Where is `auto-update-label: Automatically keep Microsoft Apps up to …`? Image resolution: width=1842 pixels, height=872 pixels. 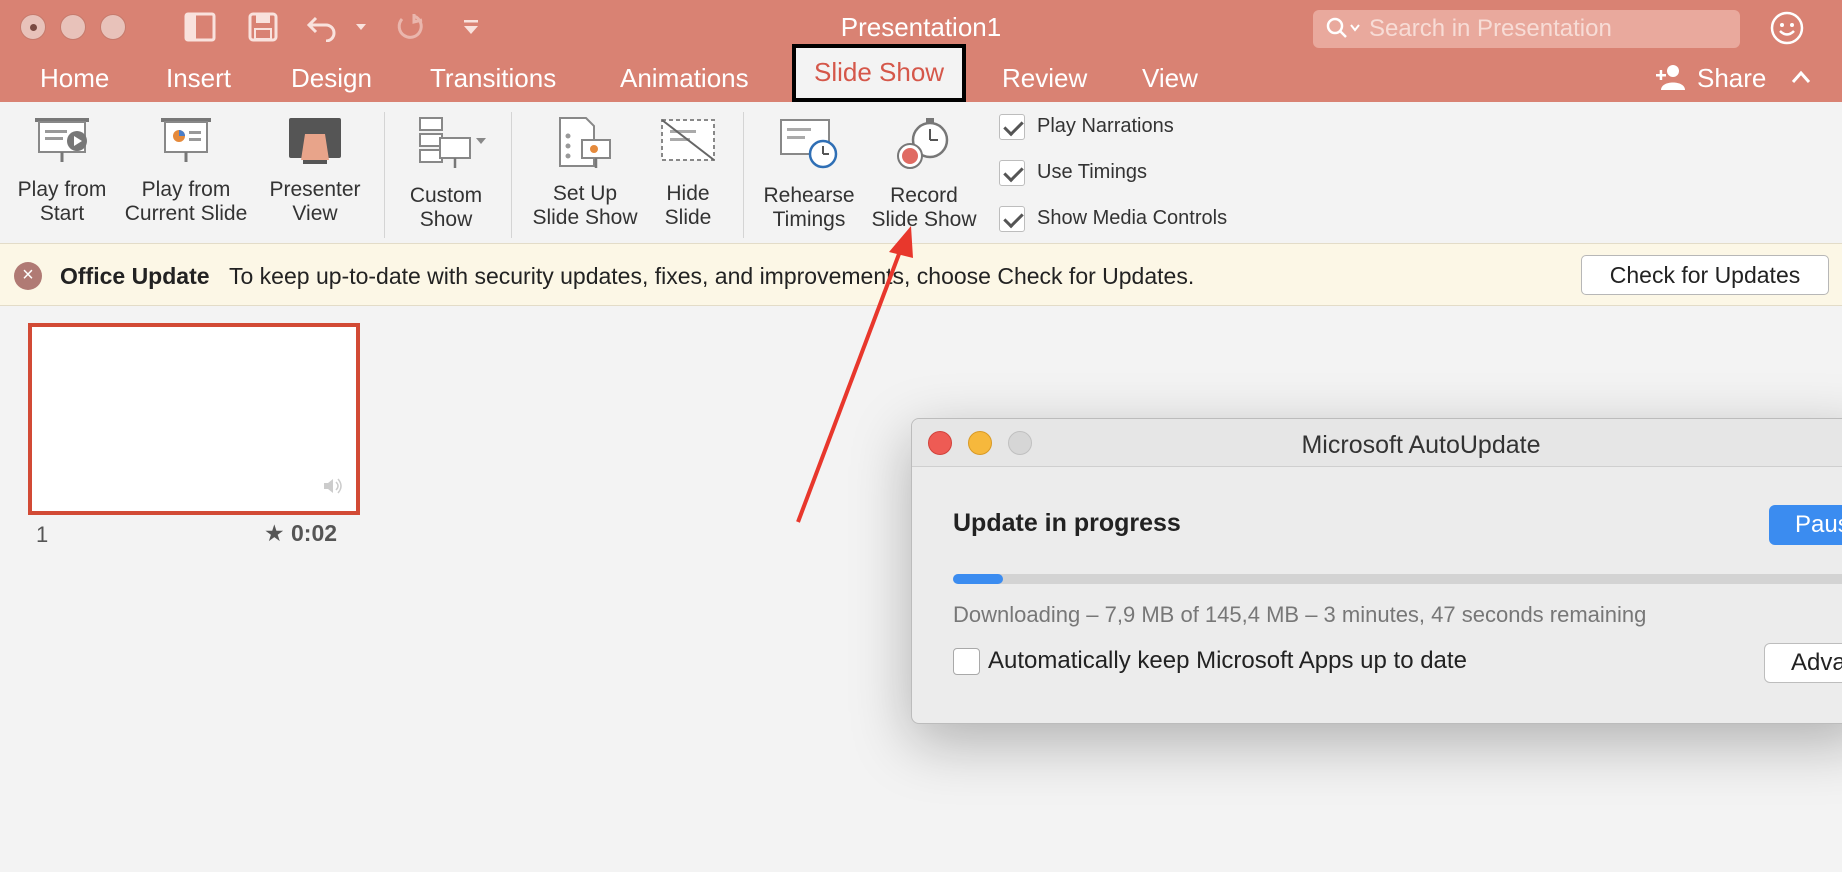 auto-update-label: Automatically keep Microsoft Apps up to … is located at coordinates (1227, 660).